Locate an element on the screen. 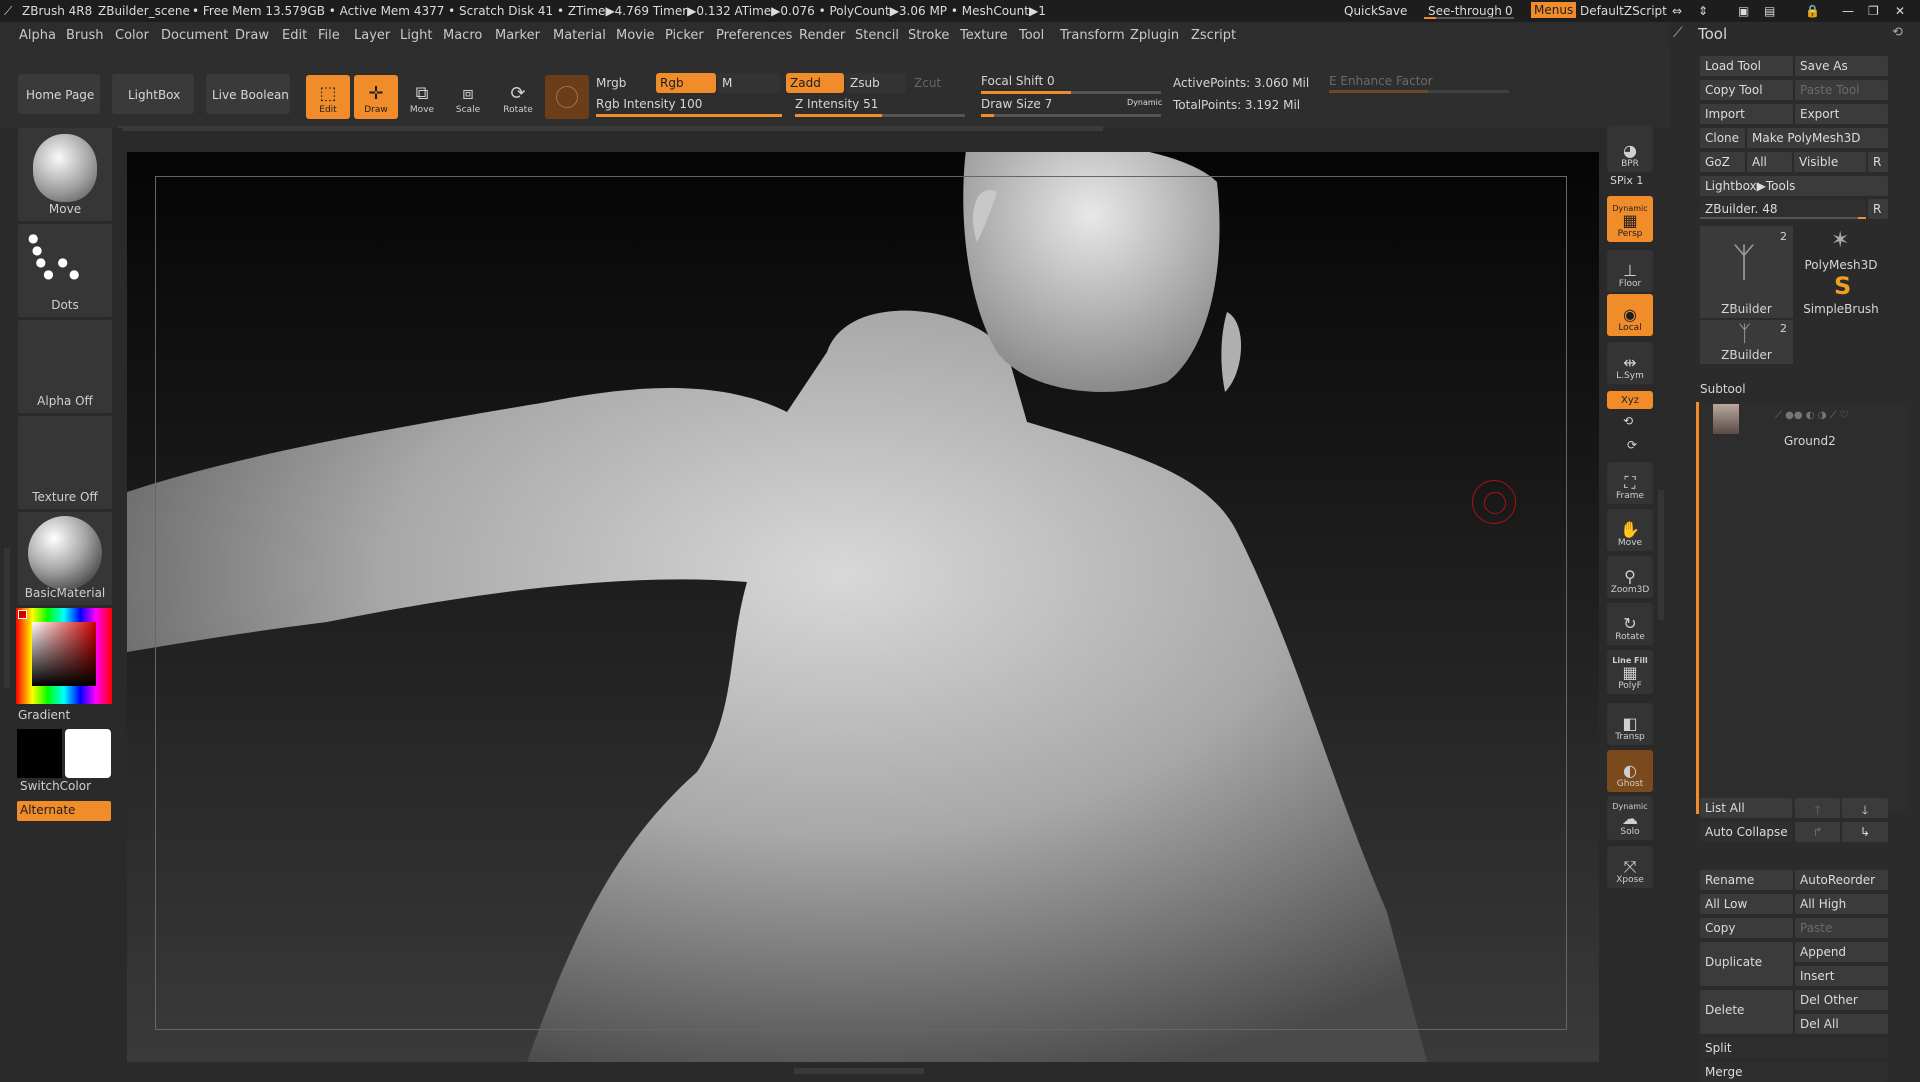 The height and width of the screenshot is (1082, 1920). menu-stencil: Stencil is located at coordinates (877, 35).